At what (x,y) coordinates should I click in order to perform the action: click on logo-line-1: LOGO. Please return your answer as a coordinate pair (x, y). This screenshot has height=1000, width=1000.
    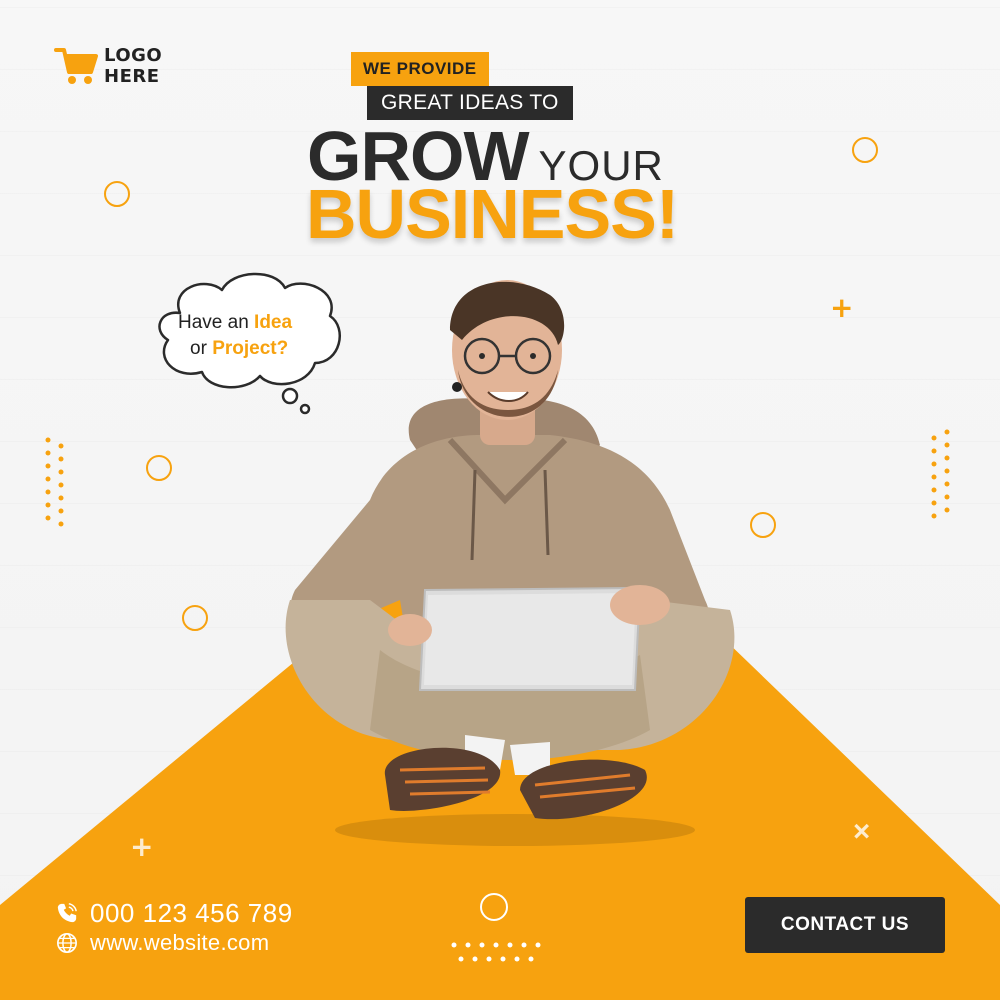
    Looking at the image, I should click on (133, 55).